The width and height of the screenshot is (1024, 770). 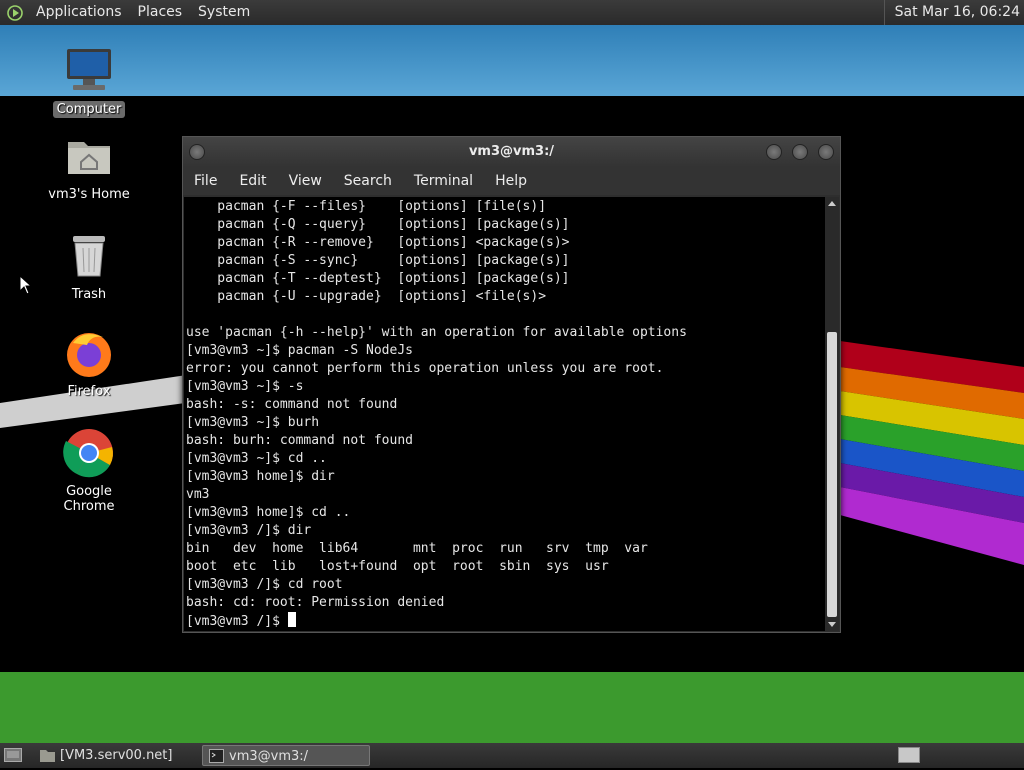 I want to click on terminal-line: [vm3@vm3 ~]$ burh, so click(x=253, y=422).